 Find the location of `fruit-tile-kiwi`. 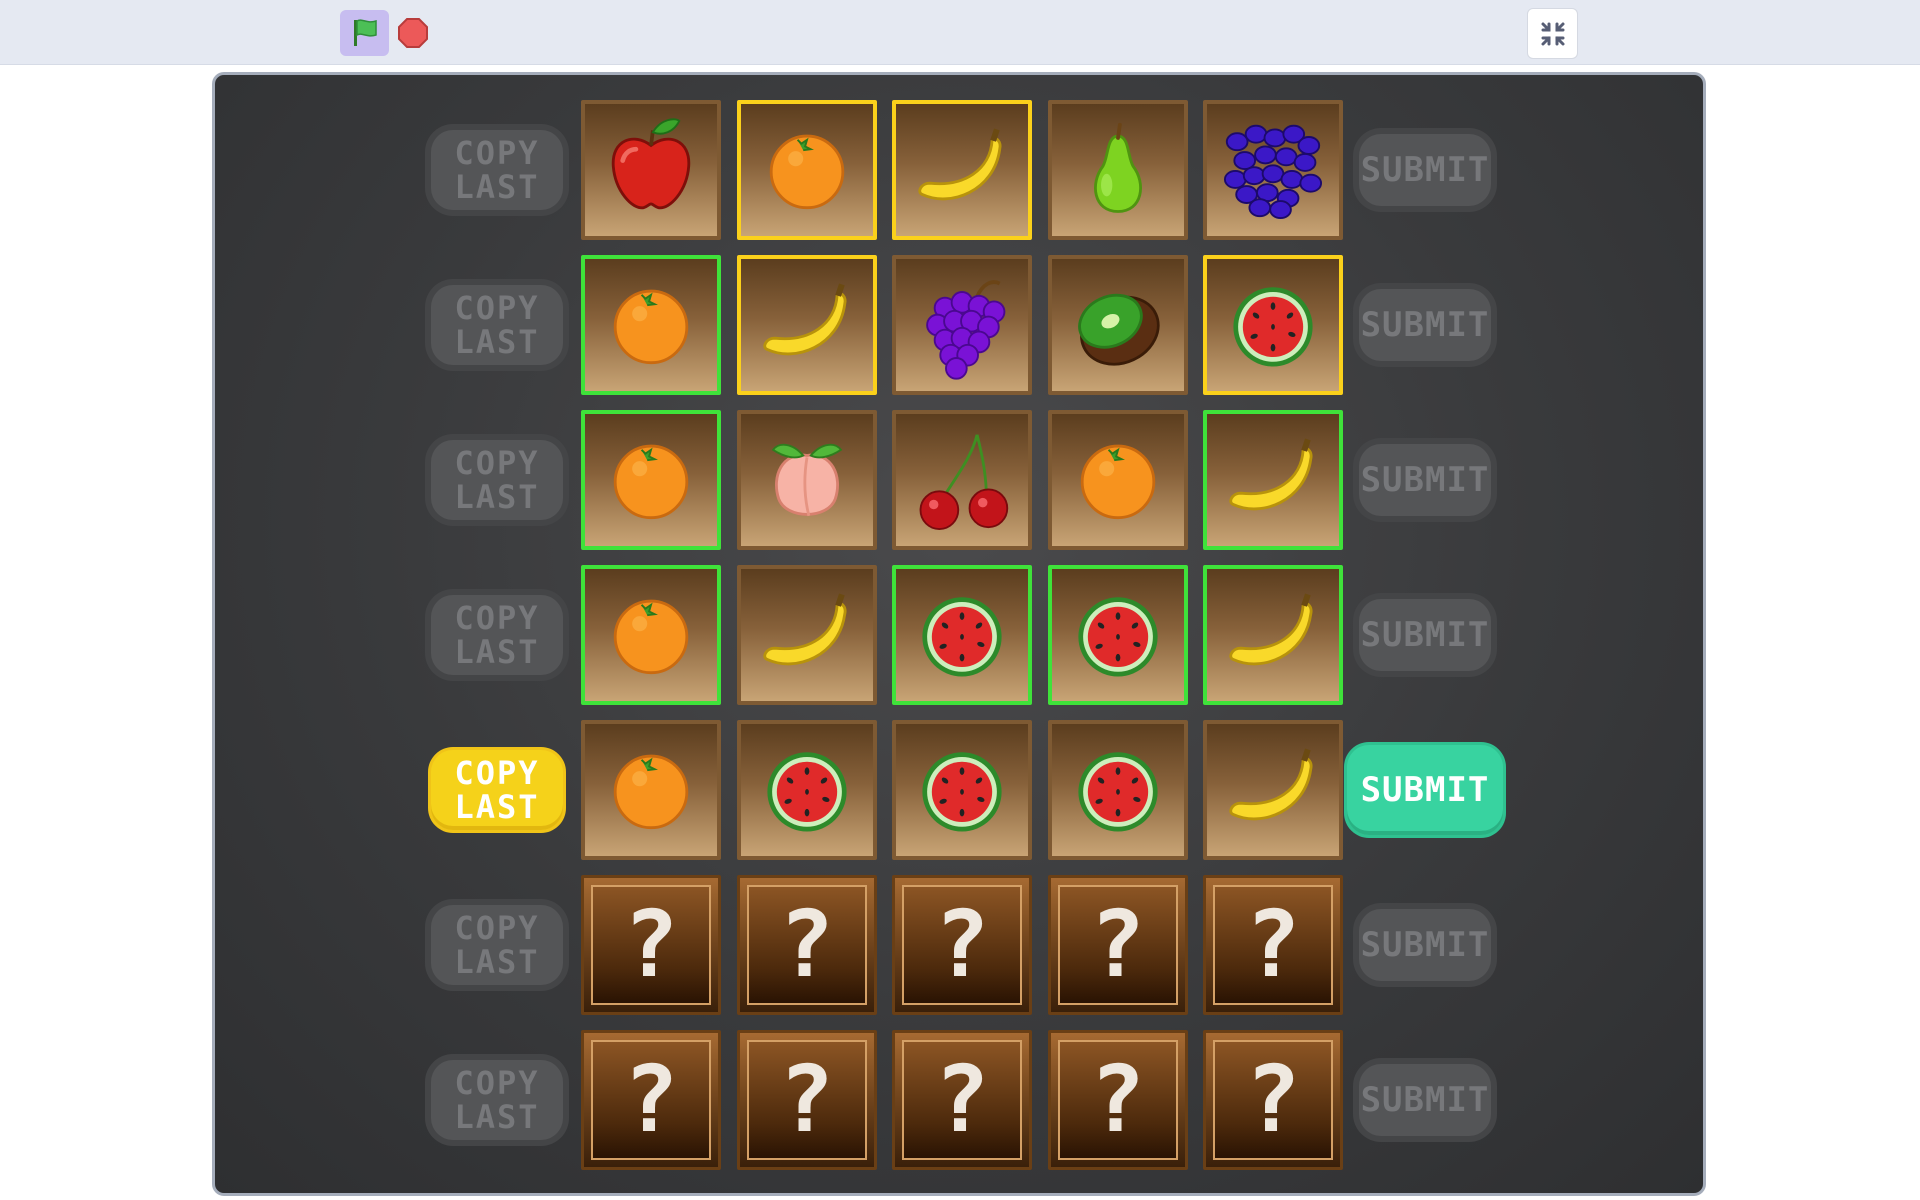

fruit-tile-kiwi is located at coordinates (1117, 324).